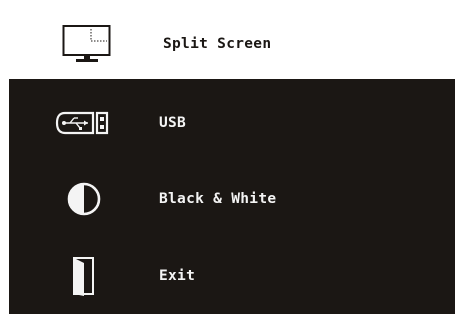 The width and height of the screenshot is (455, 314). What do you see at coordinates (86, 44) in the screenshot?
I see `monitor-split-icon` at bounding box center [86, 44].